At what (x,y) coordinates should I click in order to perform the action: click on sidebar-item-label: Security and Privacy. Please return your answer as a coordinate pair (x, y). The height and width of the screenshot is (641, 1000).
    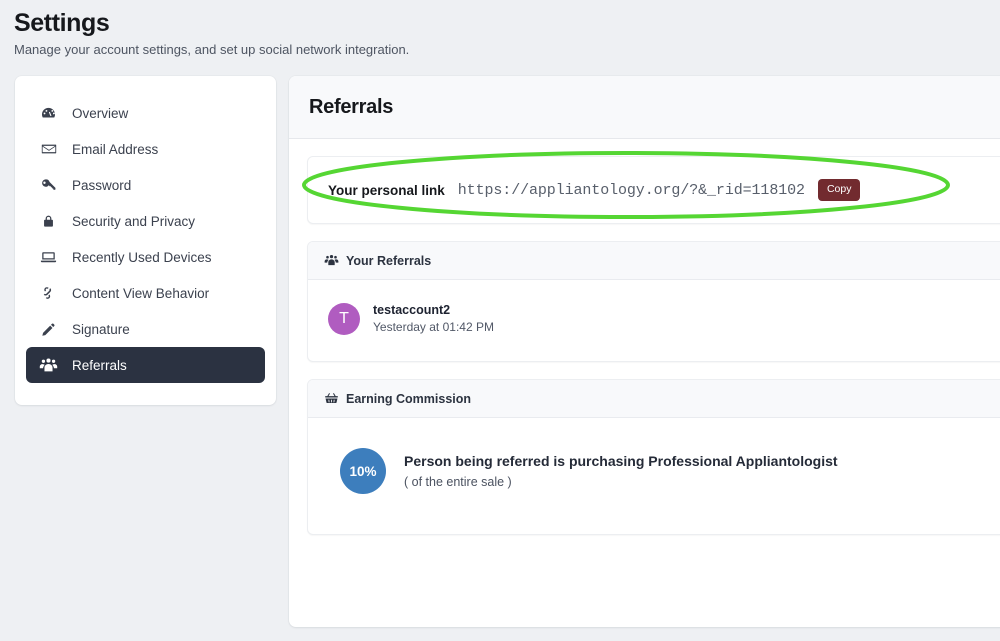
    Looking at the image, I should click on (134, 221).